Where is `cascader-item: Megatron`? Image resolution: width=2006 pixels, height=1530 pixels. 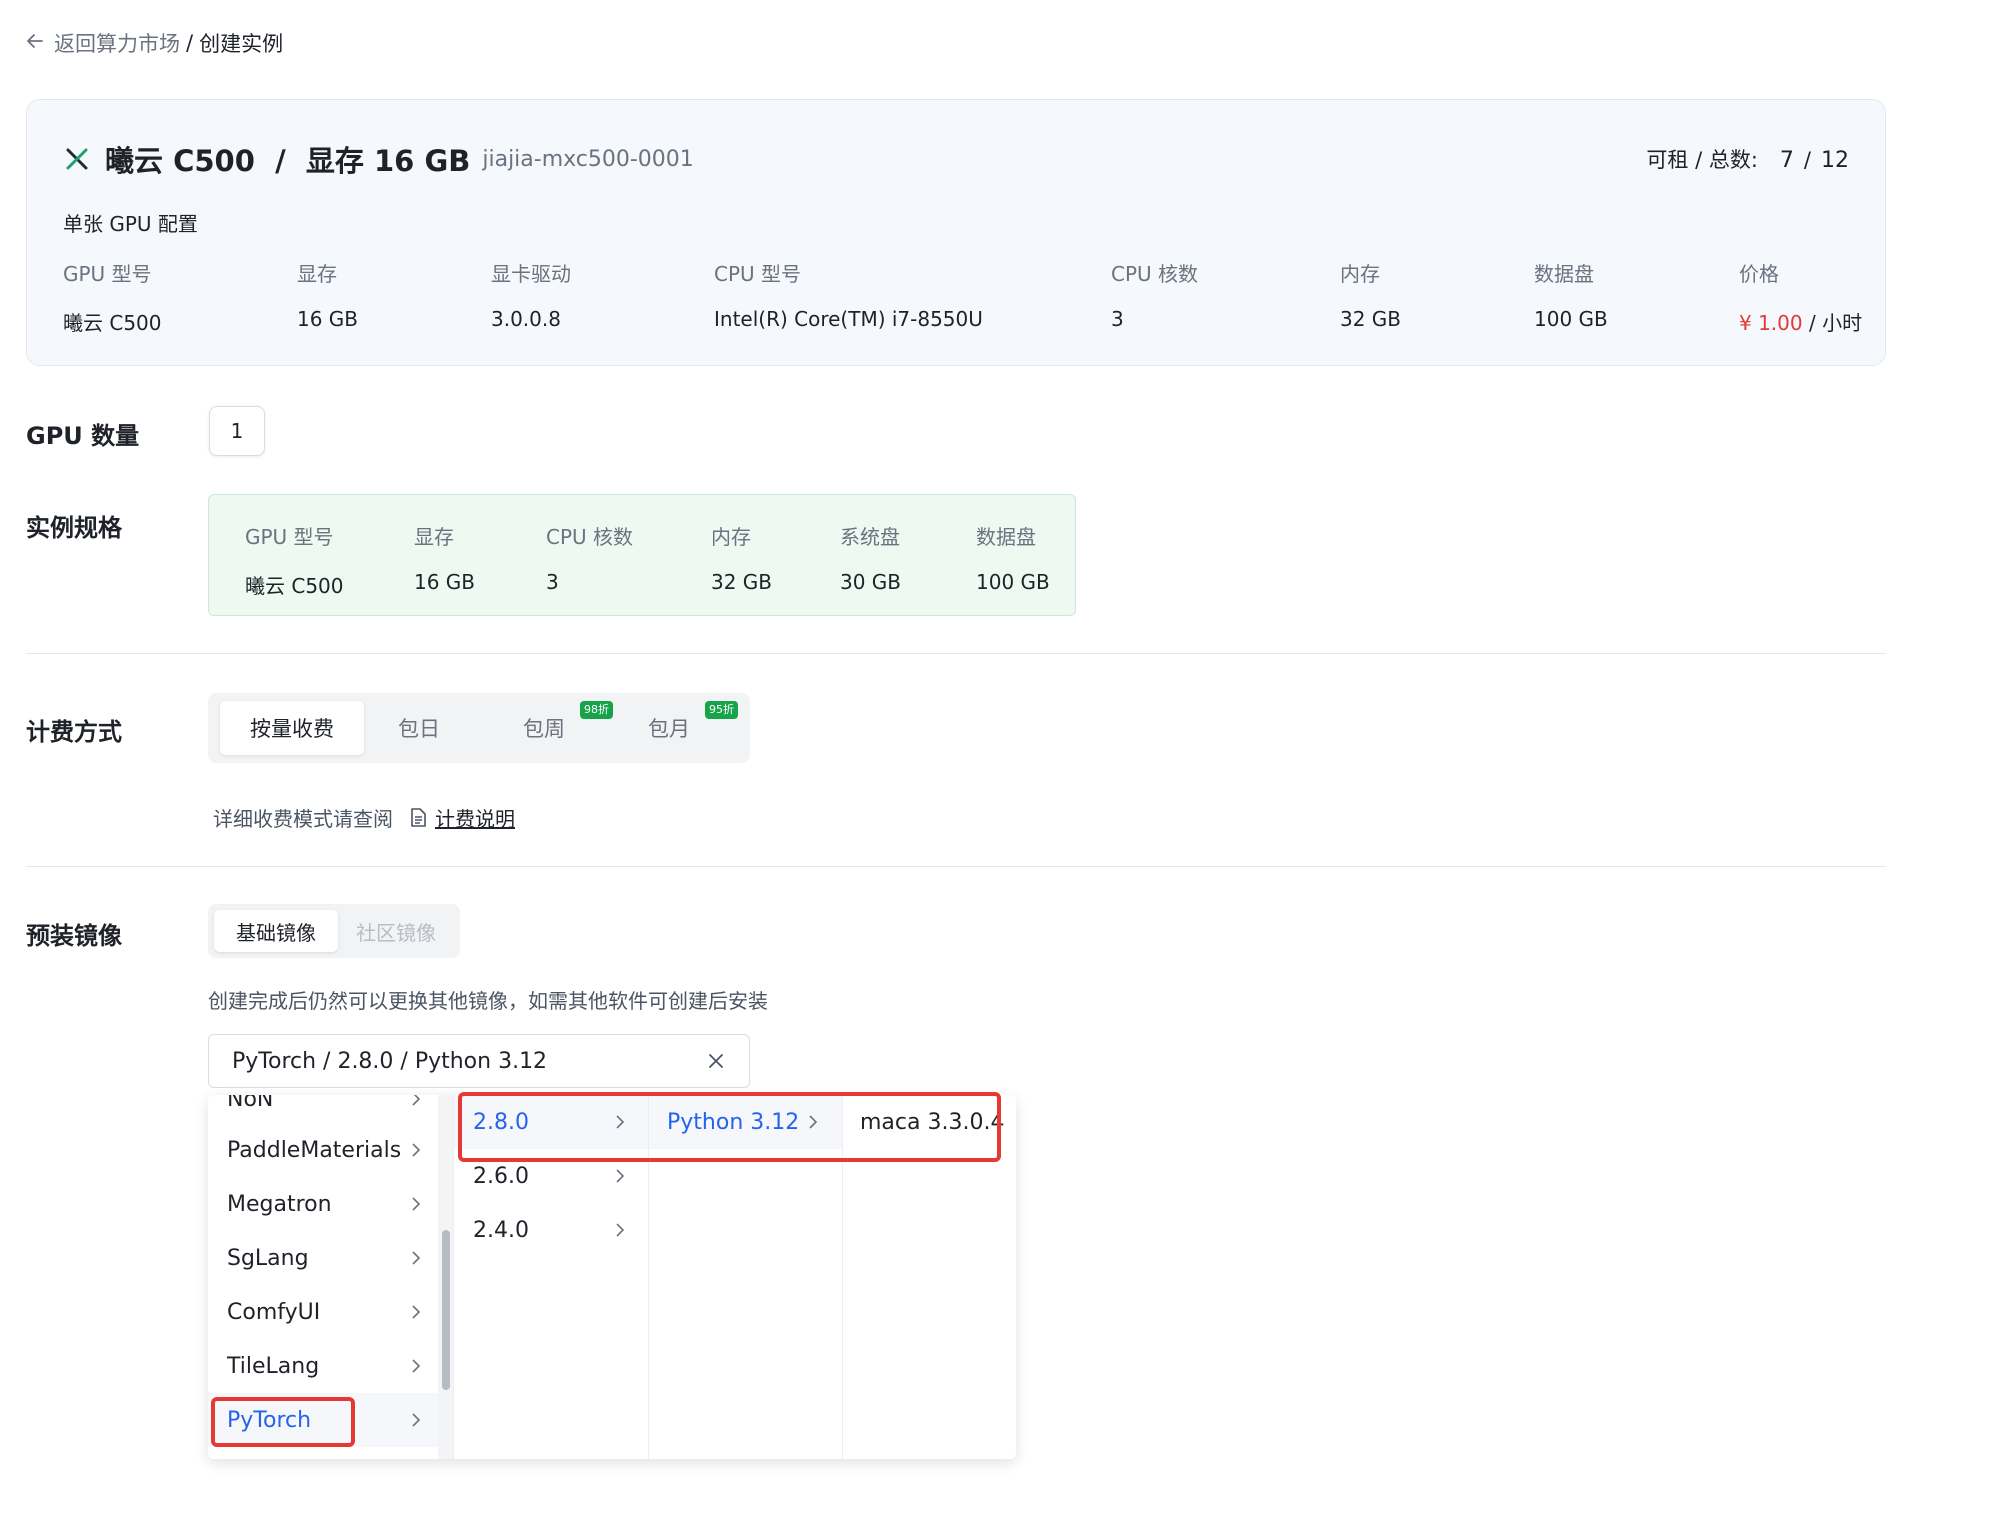
cascader-item: Megatron is located at coordinates (323, 1204).